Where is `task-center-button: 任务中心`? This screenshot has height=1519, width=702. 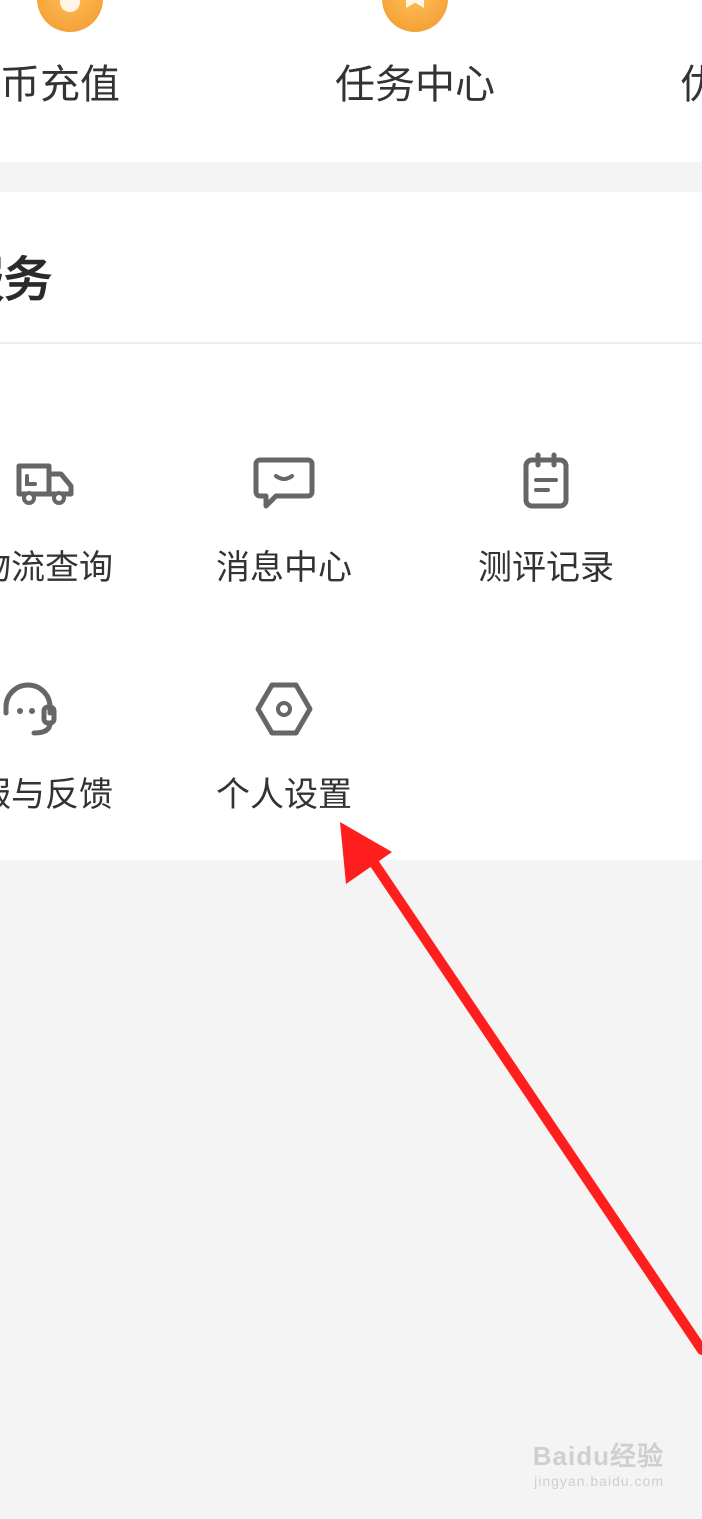 task-center-button: 任务中心 is located at coordinates (415, 81).